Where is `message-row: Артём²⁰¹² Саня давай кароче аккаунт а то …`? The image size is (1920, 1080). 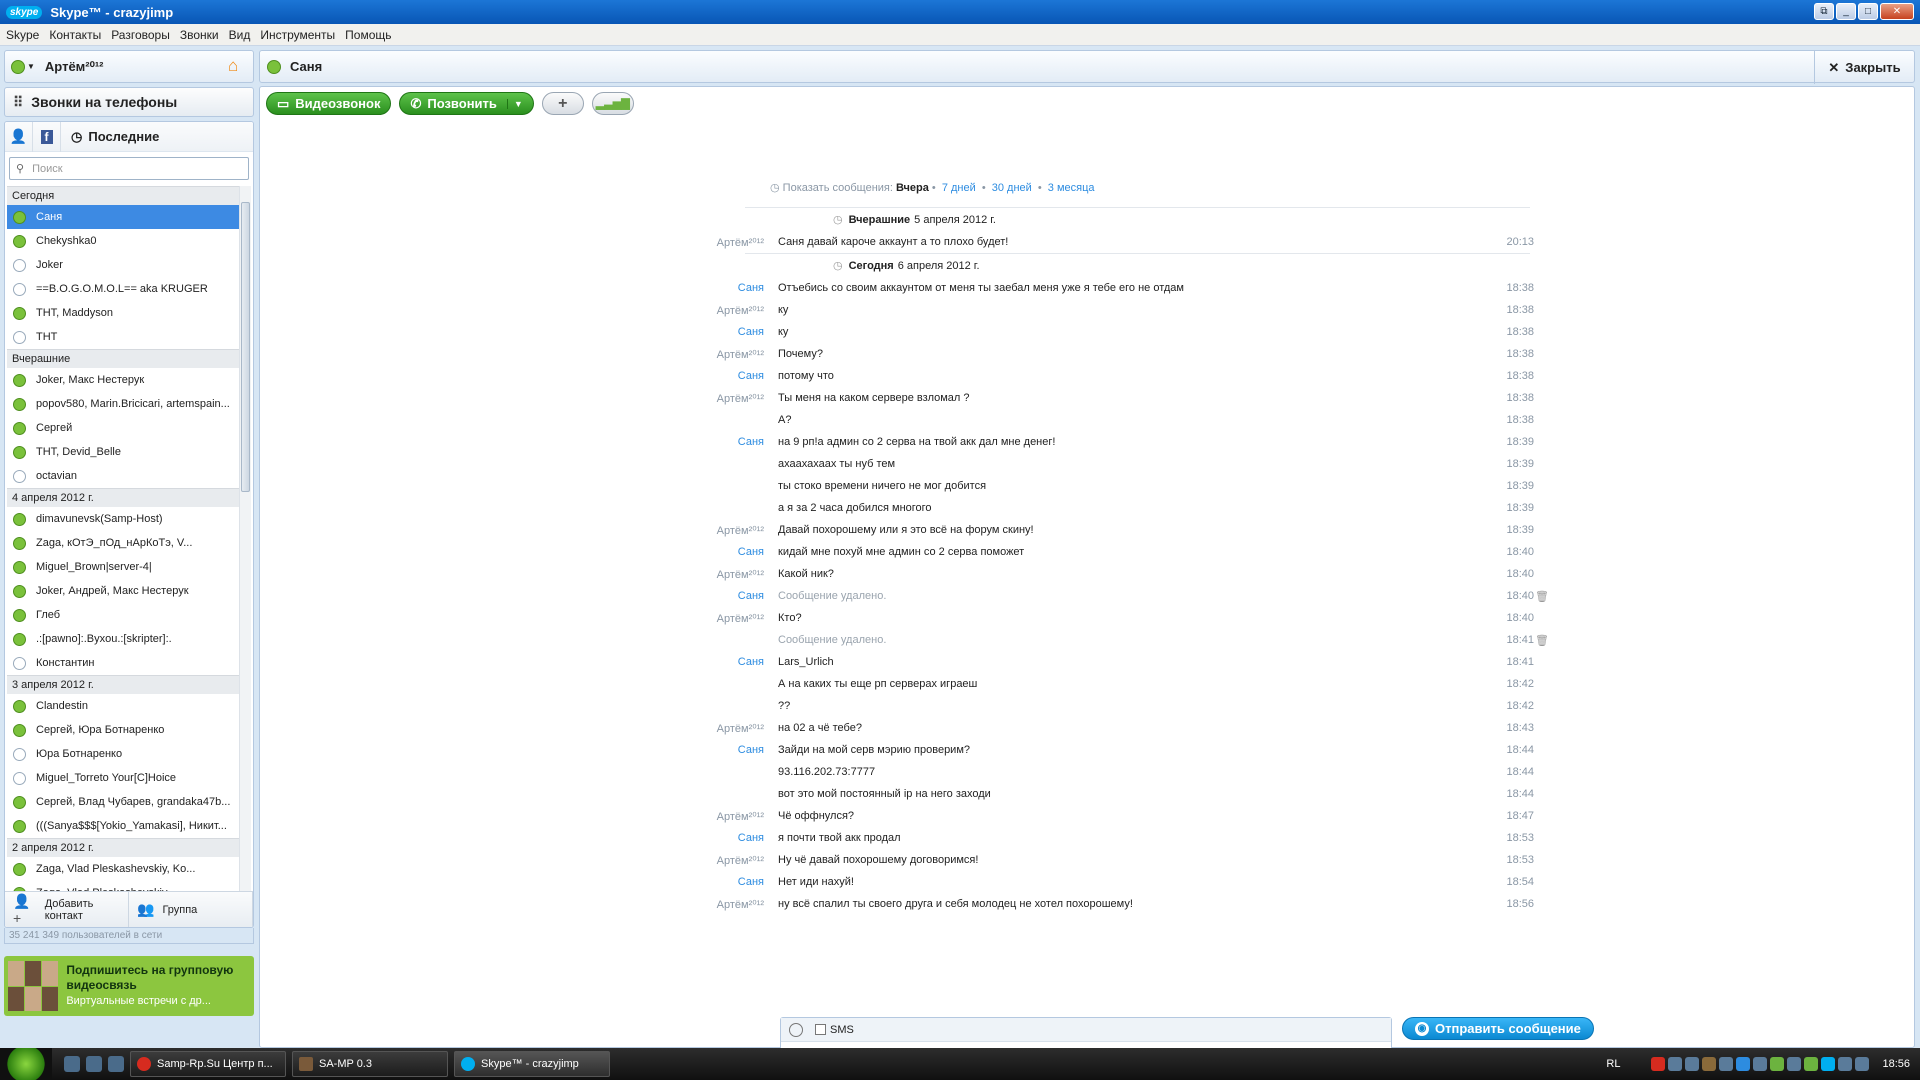 message-row: Артём²⁰¹² Саня давай кароче аккаунт а то … is located at coordinates (1105, 242).